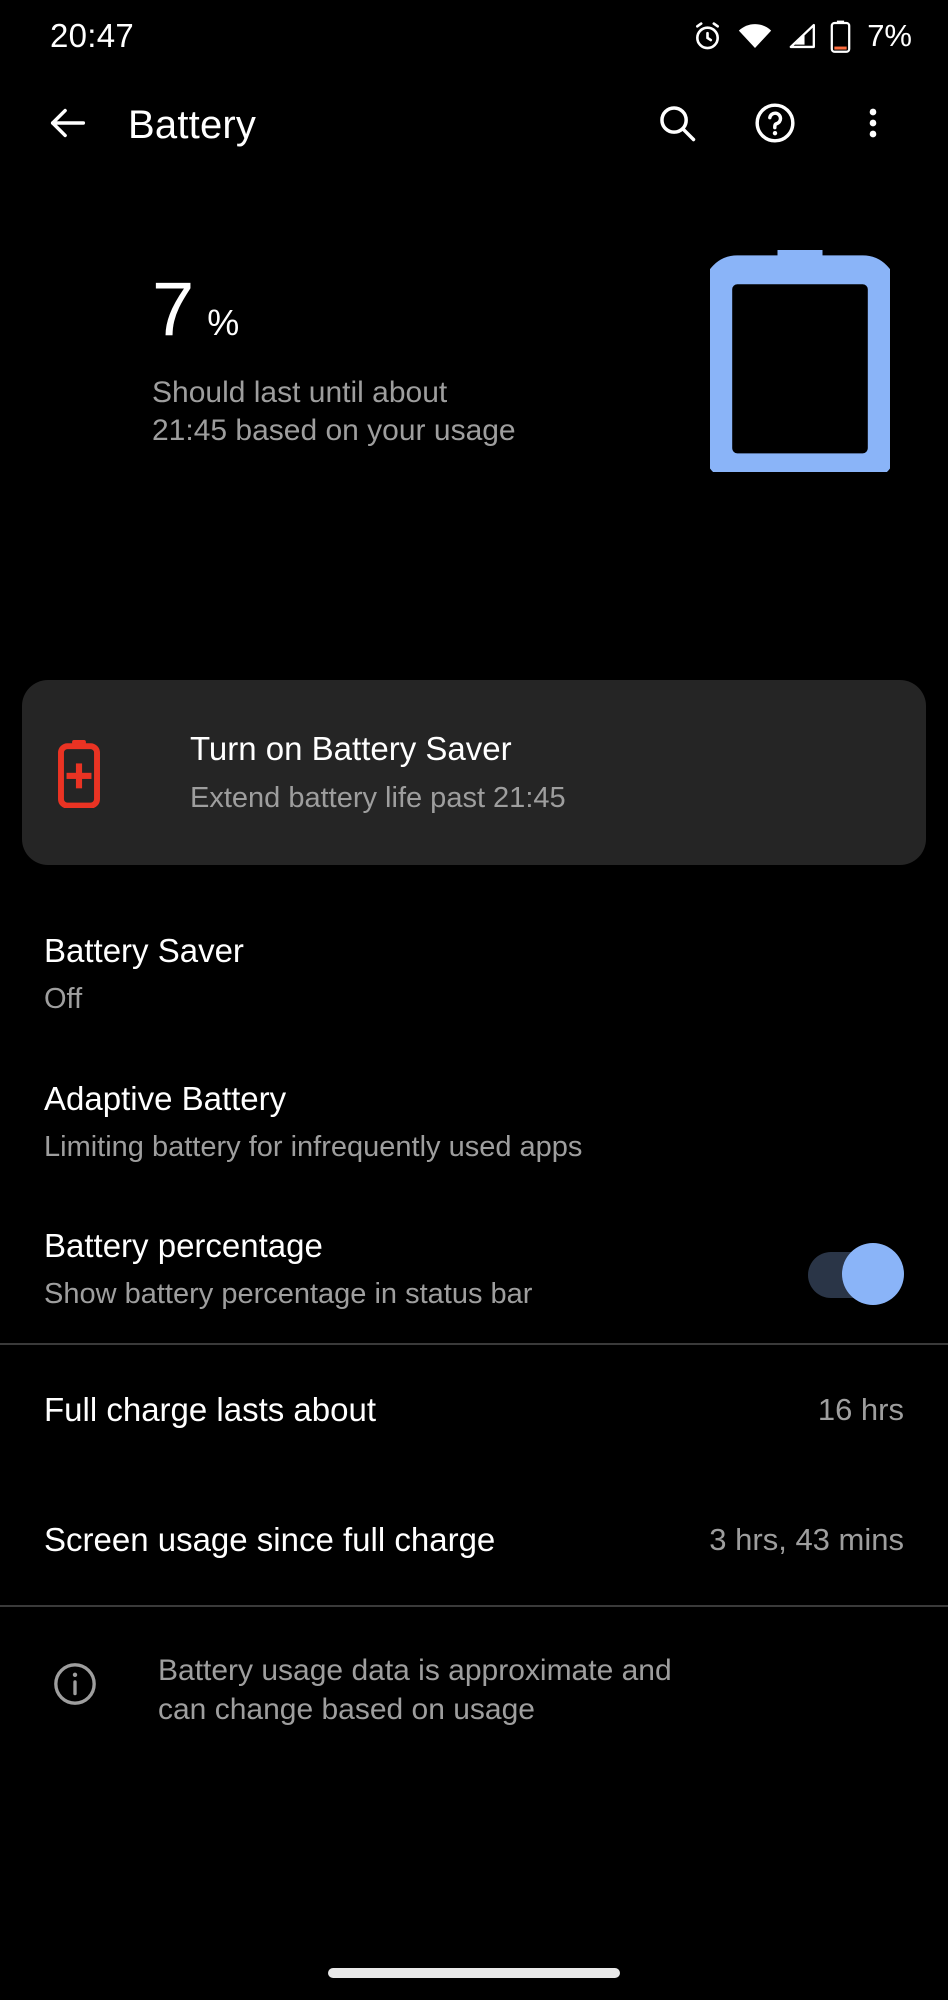 The width and height of the screenshot is (948, 2000). I want to click on pref-battery-saver-title: Battery Saver, so click(144, 950).